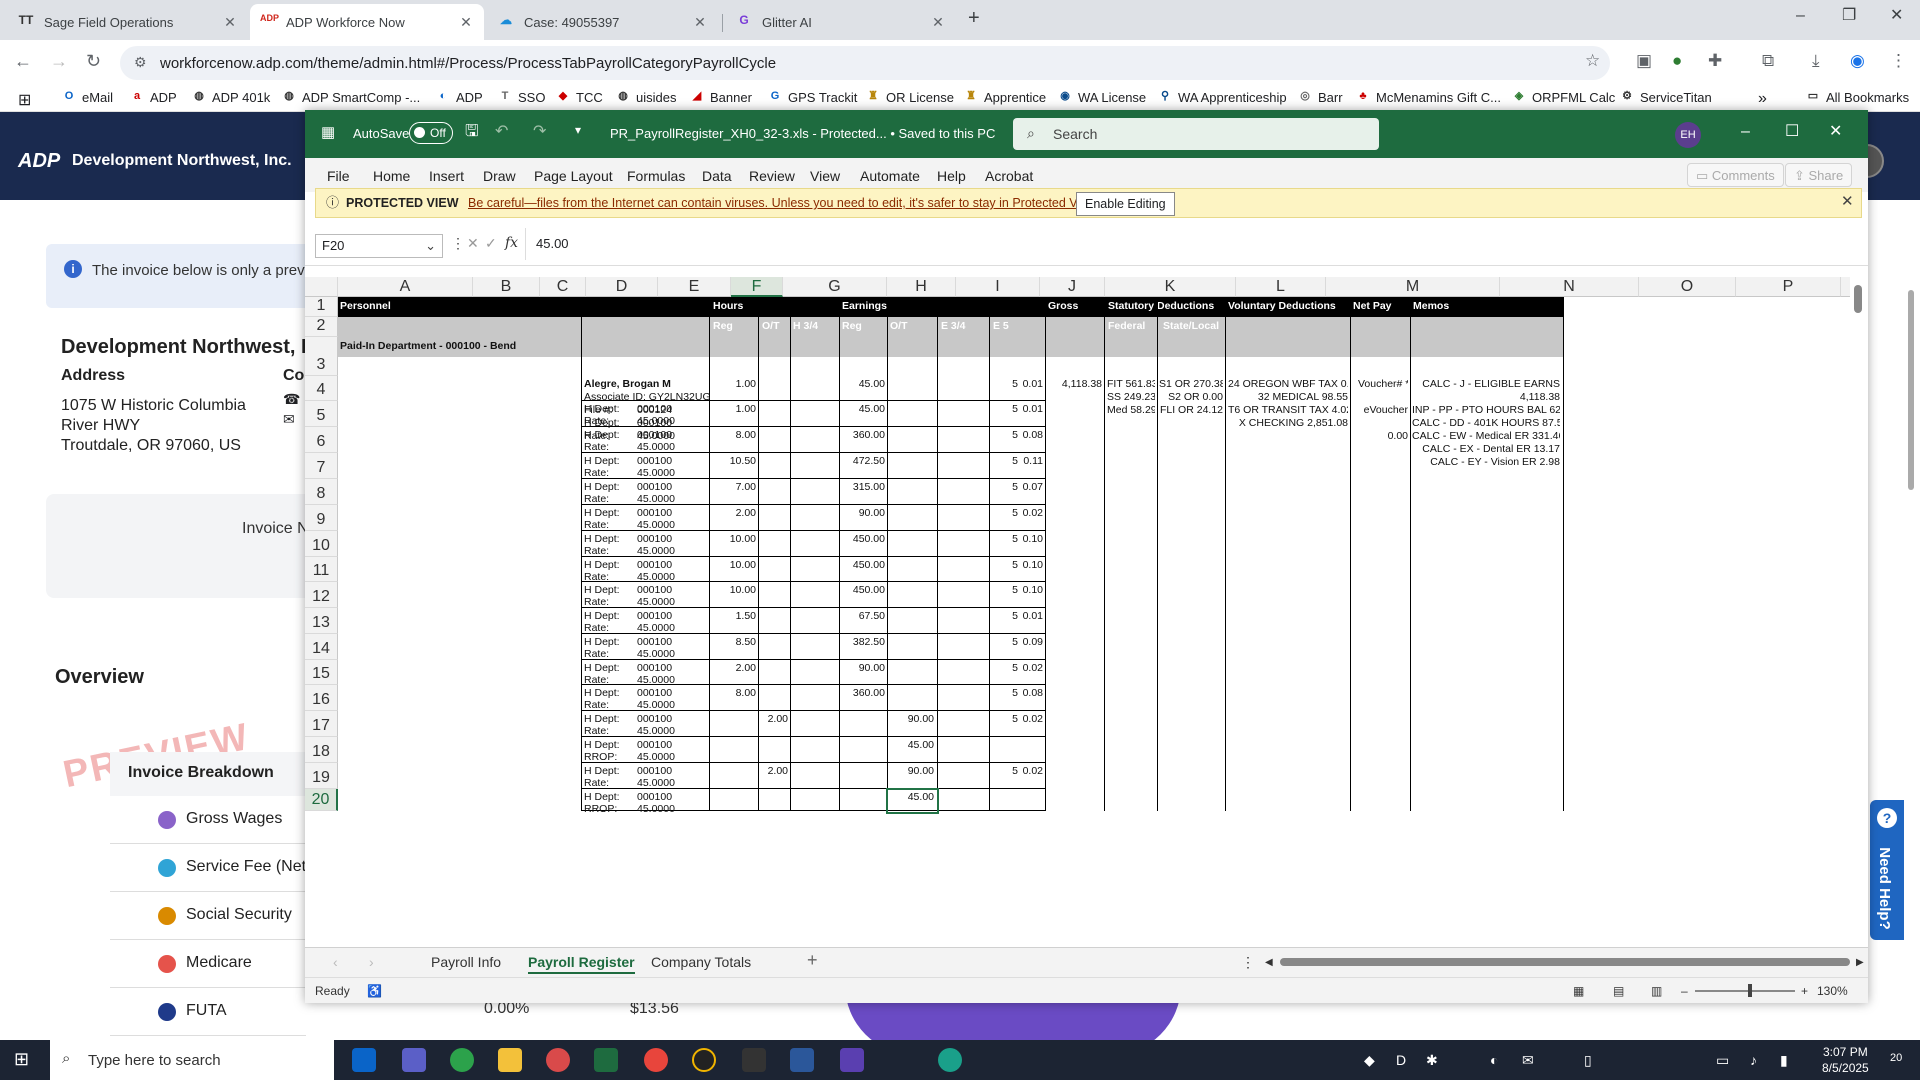  I want to click on page-scrollbar, so click(1911, 390).